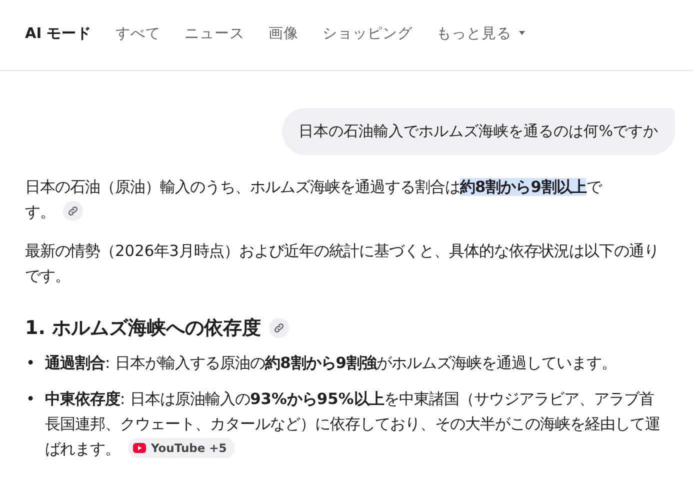 The height and width of the screenshot is (480, 693). Describe the element at coordinates (478, 131) in the screenshot. I see `query-bubble: 日本の石油輸入でホルムズ海峡を通るのは何%ですか` at that location.